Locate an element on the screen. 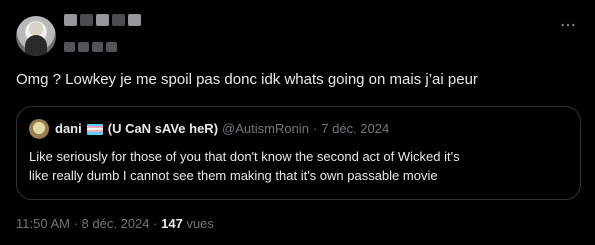 This screenshot has width=595, height=245. tweet-date: 8 déc. 2024 is located at coordinates (116, 223).